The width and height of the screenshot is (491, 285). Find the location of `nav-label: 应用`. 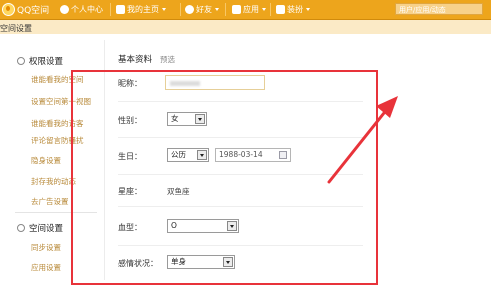

nav-label: 应用 is located at coordinates (251, 9).